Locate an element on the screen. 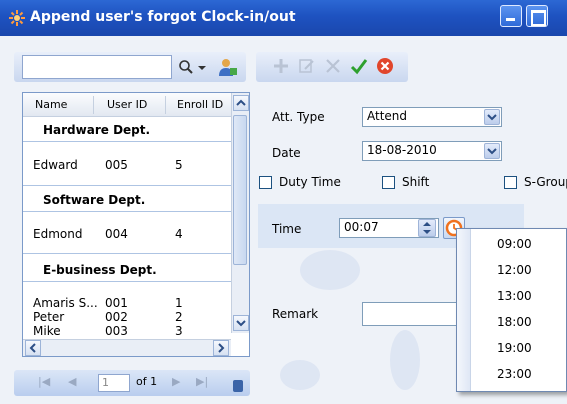 The image size is (567, 404). group-header: Software Dept. is located at coordinates (94, 200).